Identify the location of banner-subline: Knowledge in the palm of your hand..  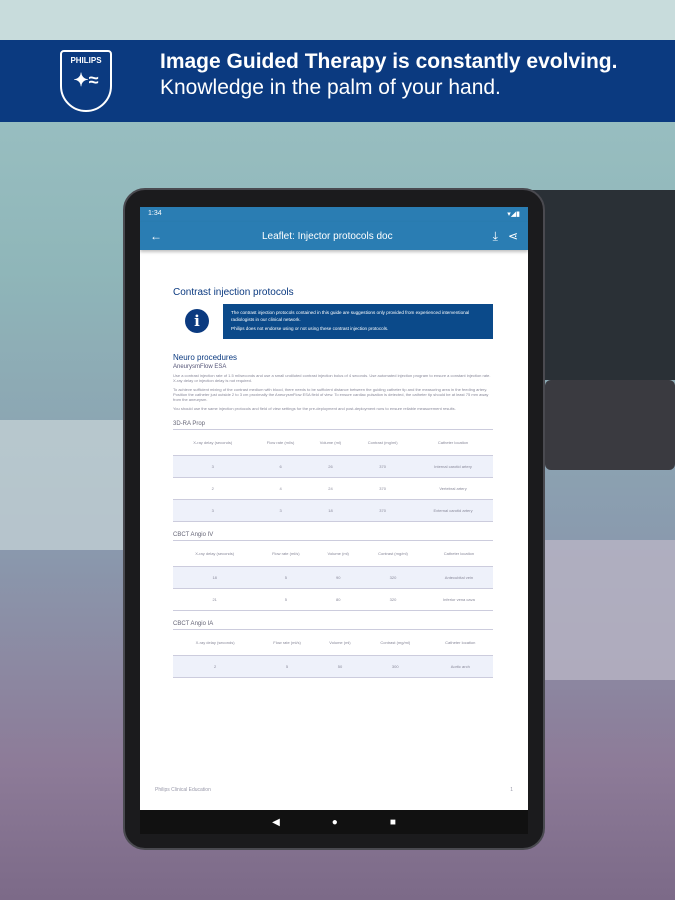
(330, 87).